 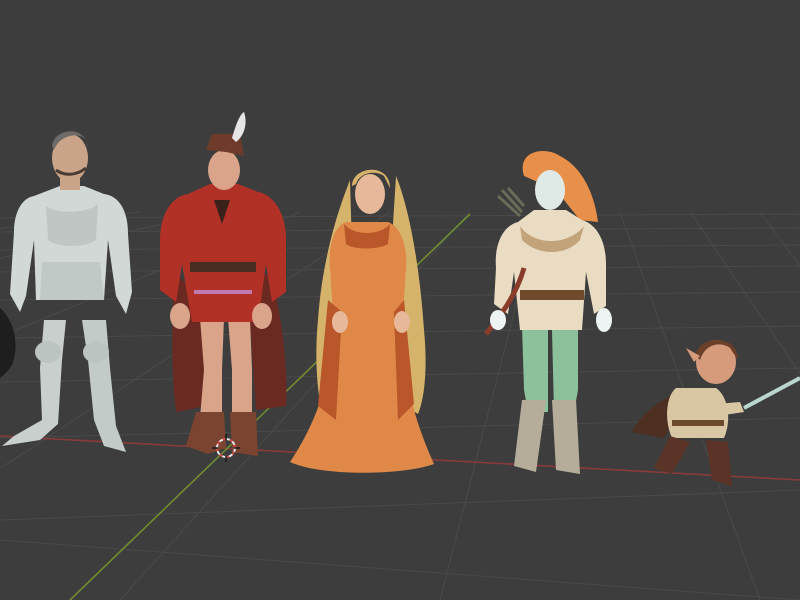 What do you see at coordinates (223, 284) in the screenshot?
I see `red-tunic-man-figure-icon` at bounding box center [223, 284].